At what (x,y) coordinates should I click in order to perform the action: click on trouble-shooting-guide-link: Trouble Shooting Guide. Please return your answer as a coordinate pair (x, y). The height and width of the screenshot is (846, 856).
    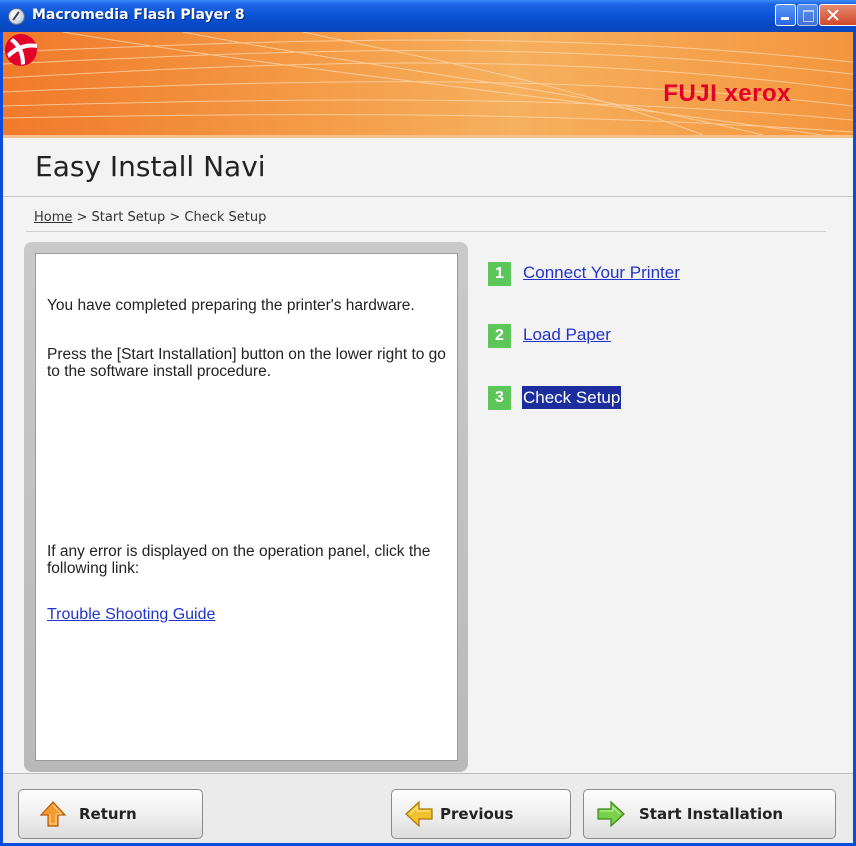
    Looking at the image, I should click on (131, 615).